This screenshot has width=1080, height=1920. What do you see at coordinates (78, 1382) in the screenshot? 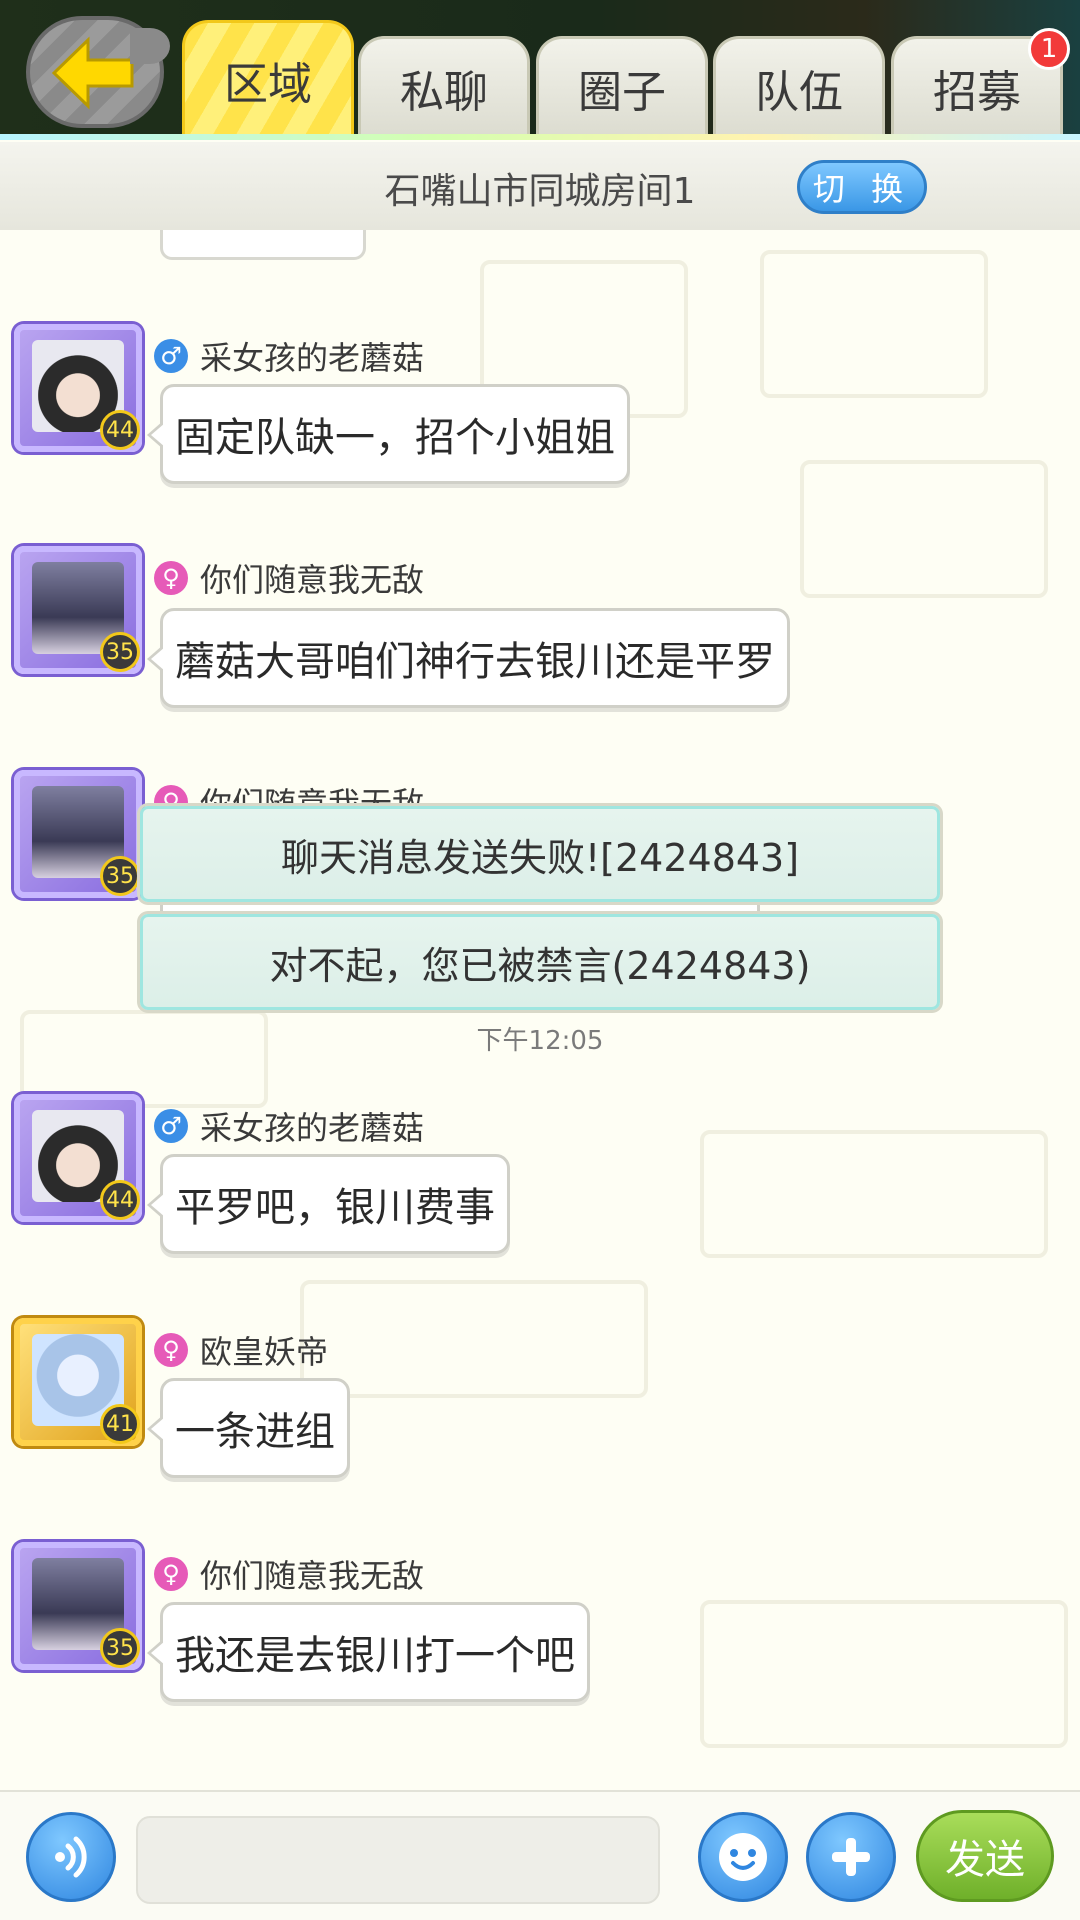
I see `avatar: 41` at bounding box center [78, 1382].